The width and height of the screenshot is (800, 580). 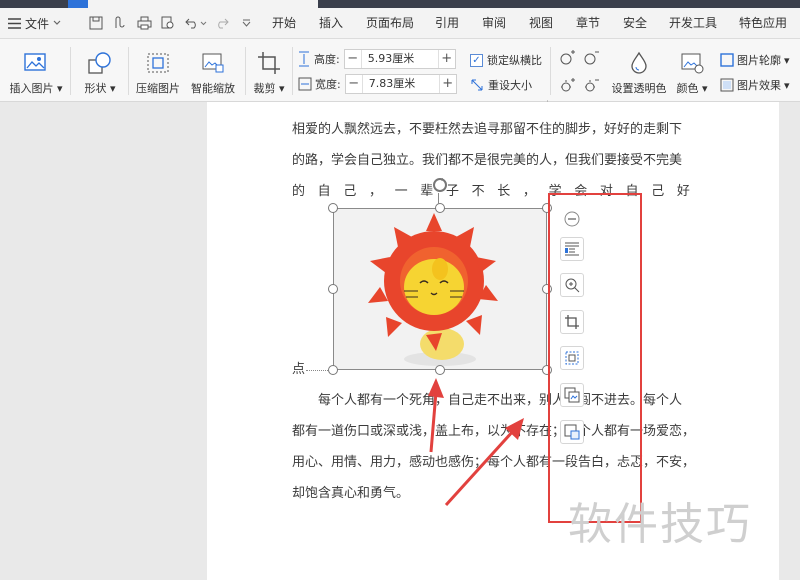 I want to click on height-icon, so click(x=304, y=59).